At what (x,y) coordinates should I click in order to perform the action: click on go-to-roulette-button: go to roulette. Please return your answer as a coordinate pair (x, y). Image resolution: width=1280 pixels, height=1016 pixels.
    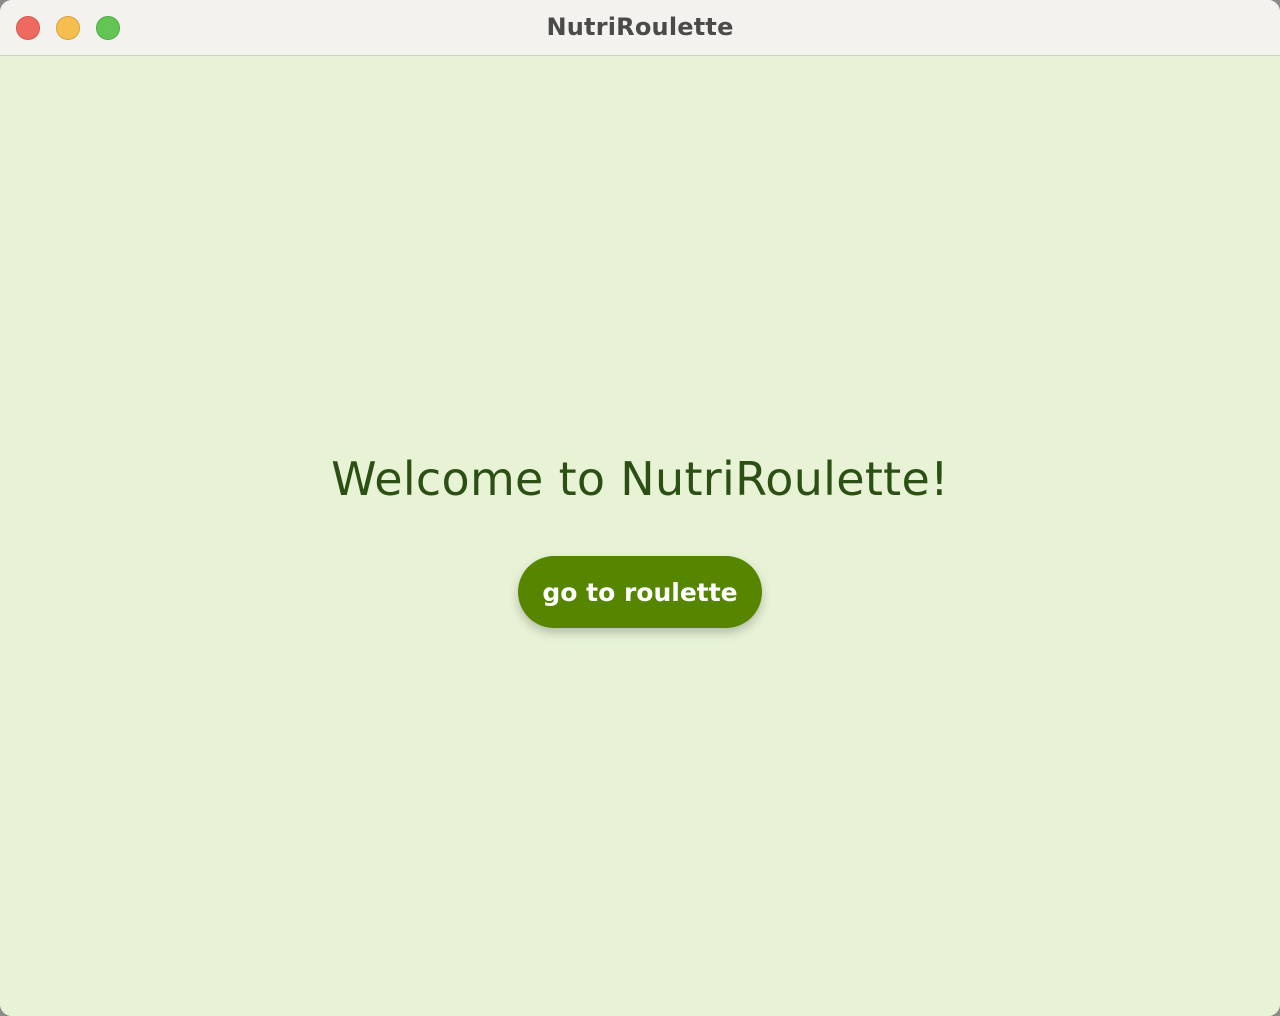
    Looking at the image, I should click on (640, 592).